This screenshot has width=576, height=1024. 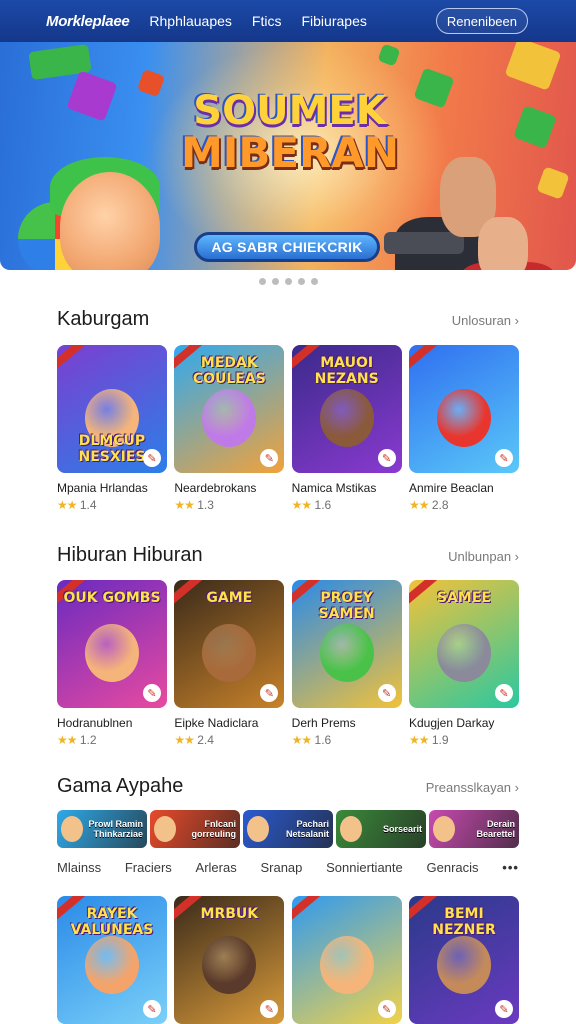 I want to click on game-card: OUK GOMBS ✎ Hodranublnen ★★ 1.2, so click(x=112, y=663).